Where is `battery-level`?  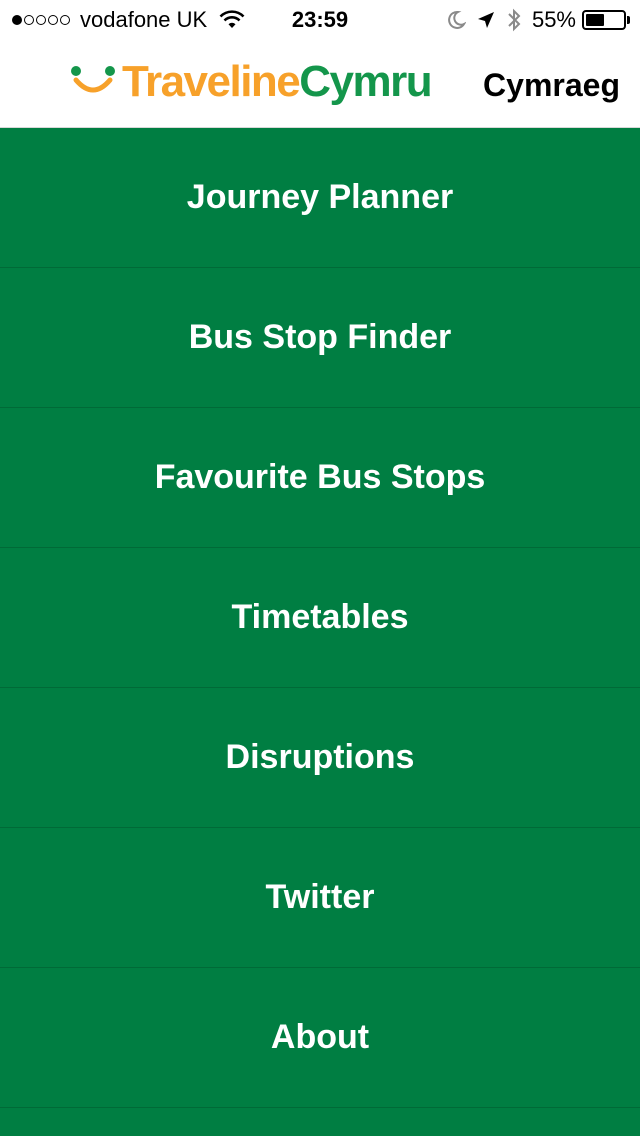
battery-level is located at coordinates (595, 20).